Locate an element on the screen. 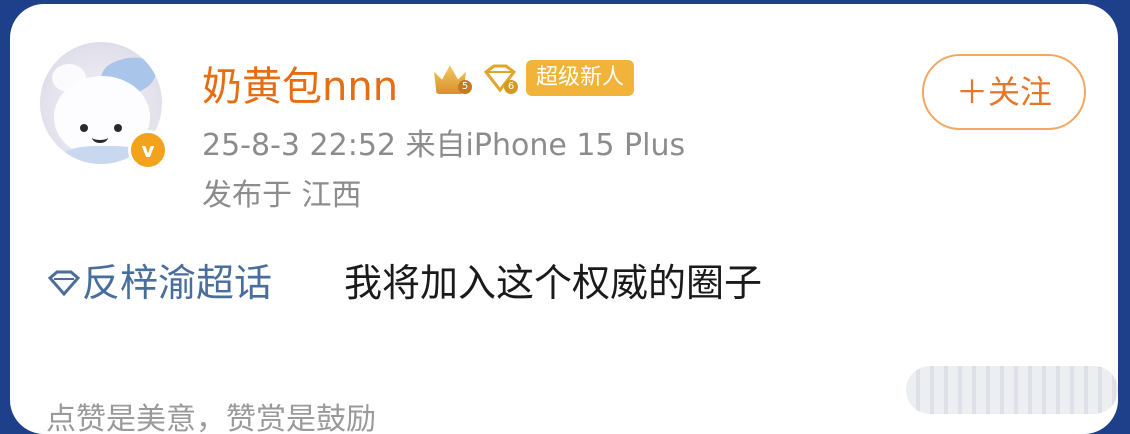  topic-label: 反梓渝超话 is located at coordinates (177, 283).